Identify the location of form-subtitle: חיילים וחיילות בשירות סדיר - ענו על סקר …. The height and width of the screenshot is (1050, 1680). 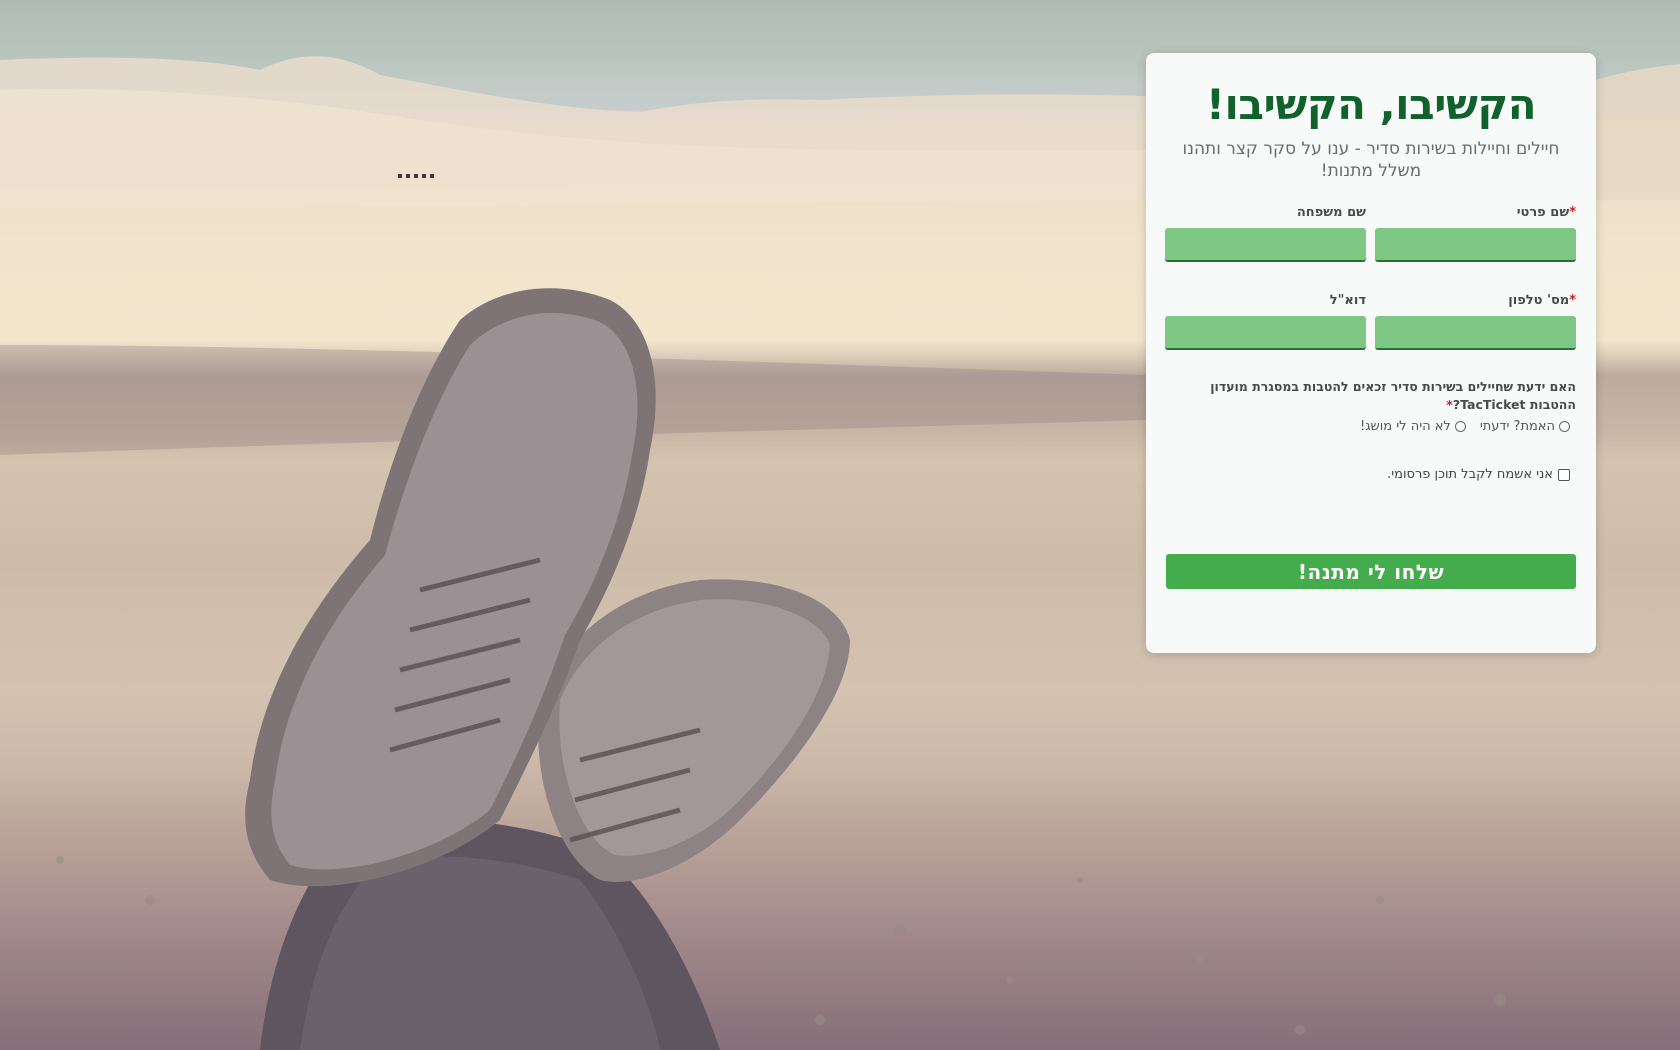
(1371, 160).